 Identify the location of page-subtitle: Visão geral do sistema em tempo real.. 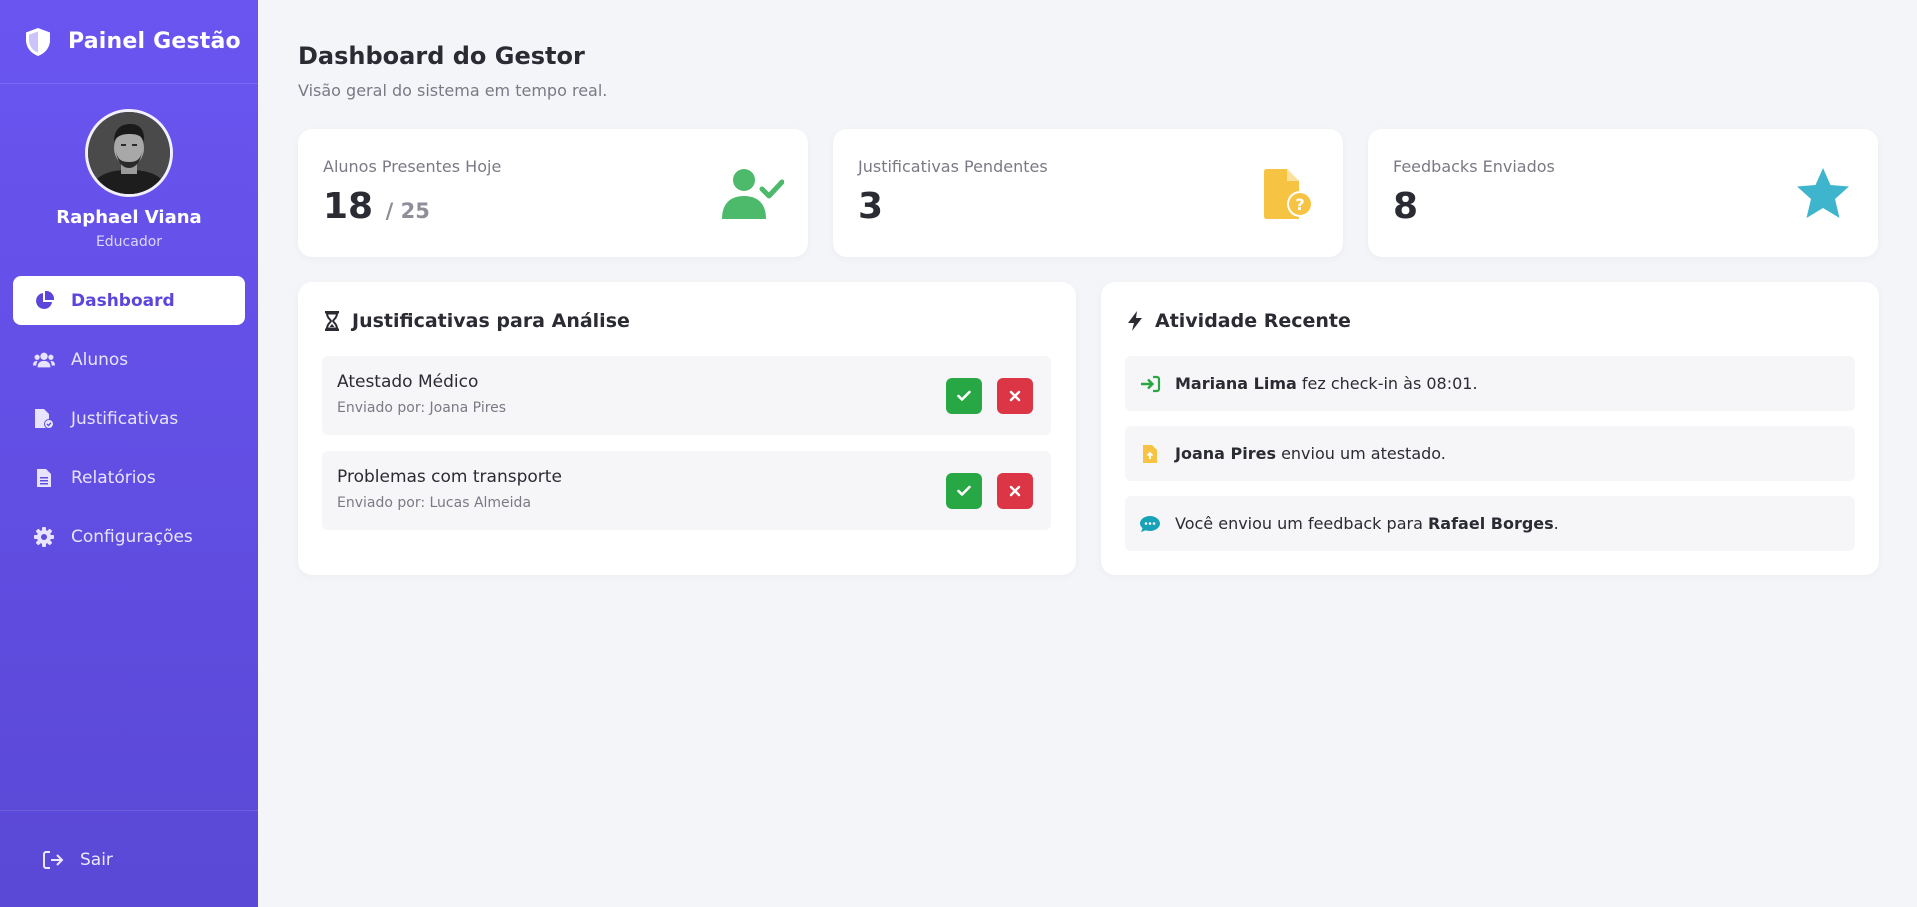
(453, 90).